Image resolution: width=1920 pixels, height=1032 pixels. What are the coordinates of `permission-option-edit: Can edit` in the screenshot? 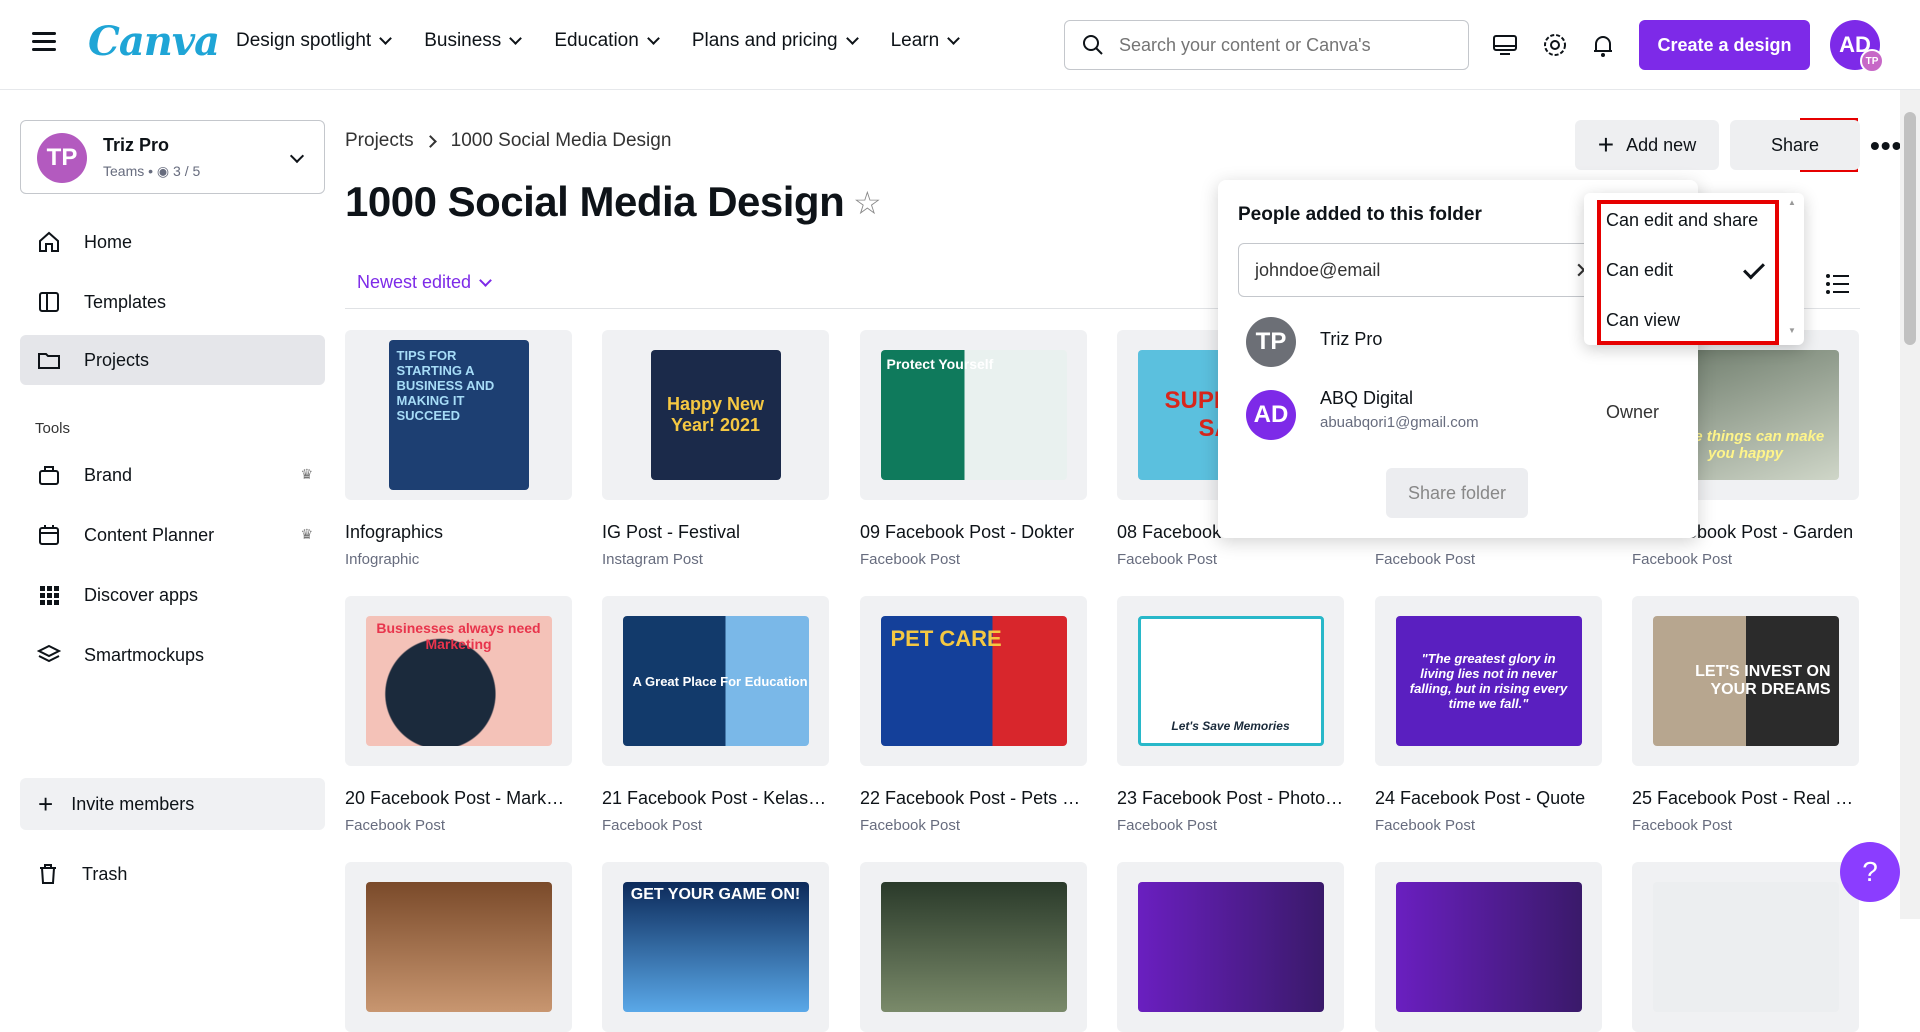 It's located at (1639, 270).